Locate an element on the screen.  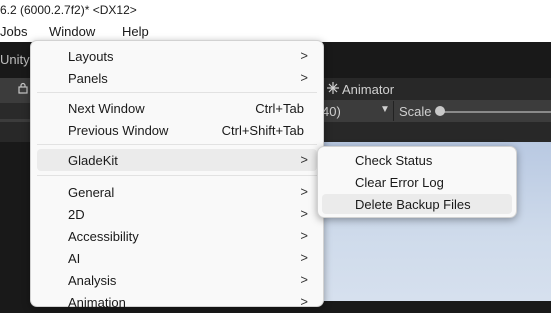
scale-slider-track is located at coordinates (495, 112).